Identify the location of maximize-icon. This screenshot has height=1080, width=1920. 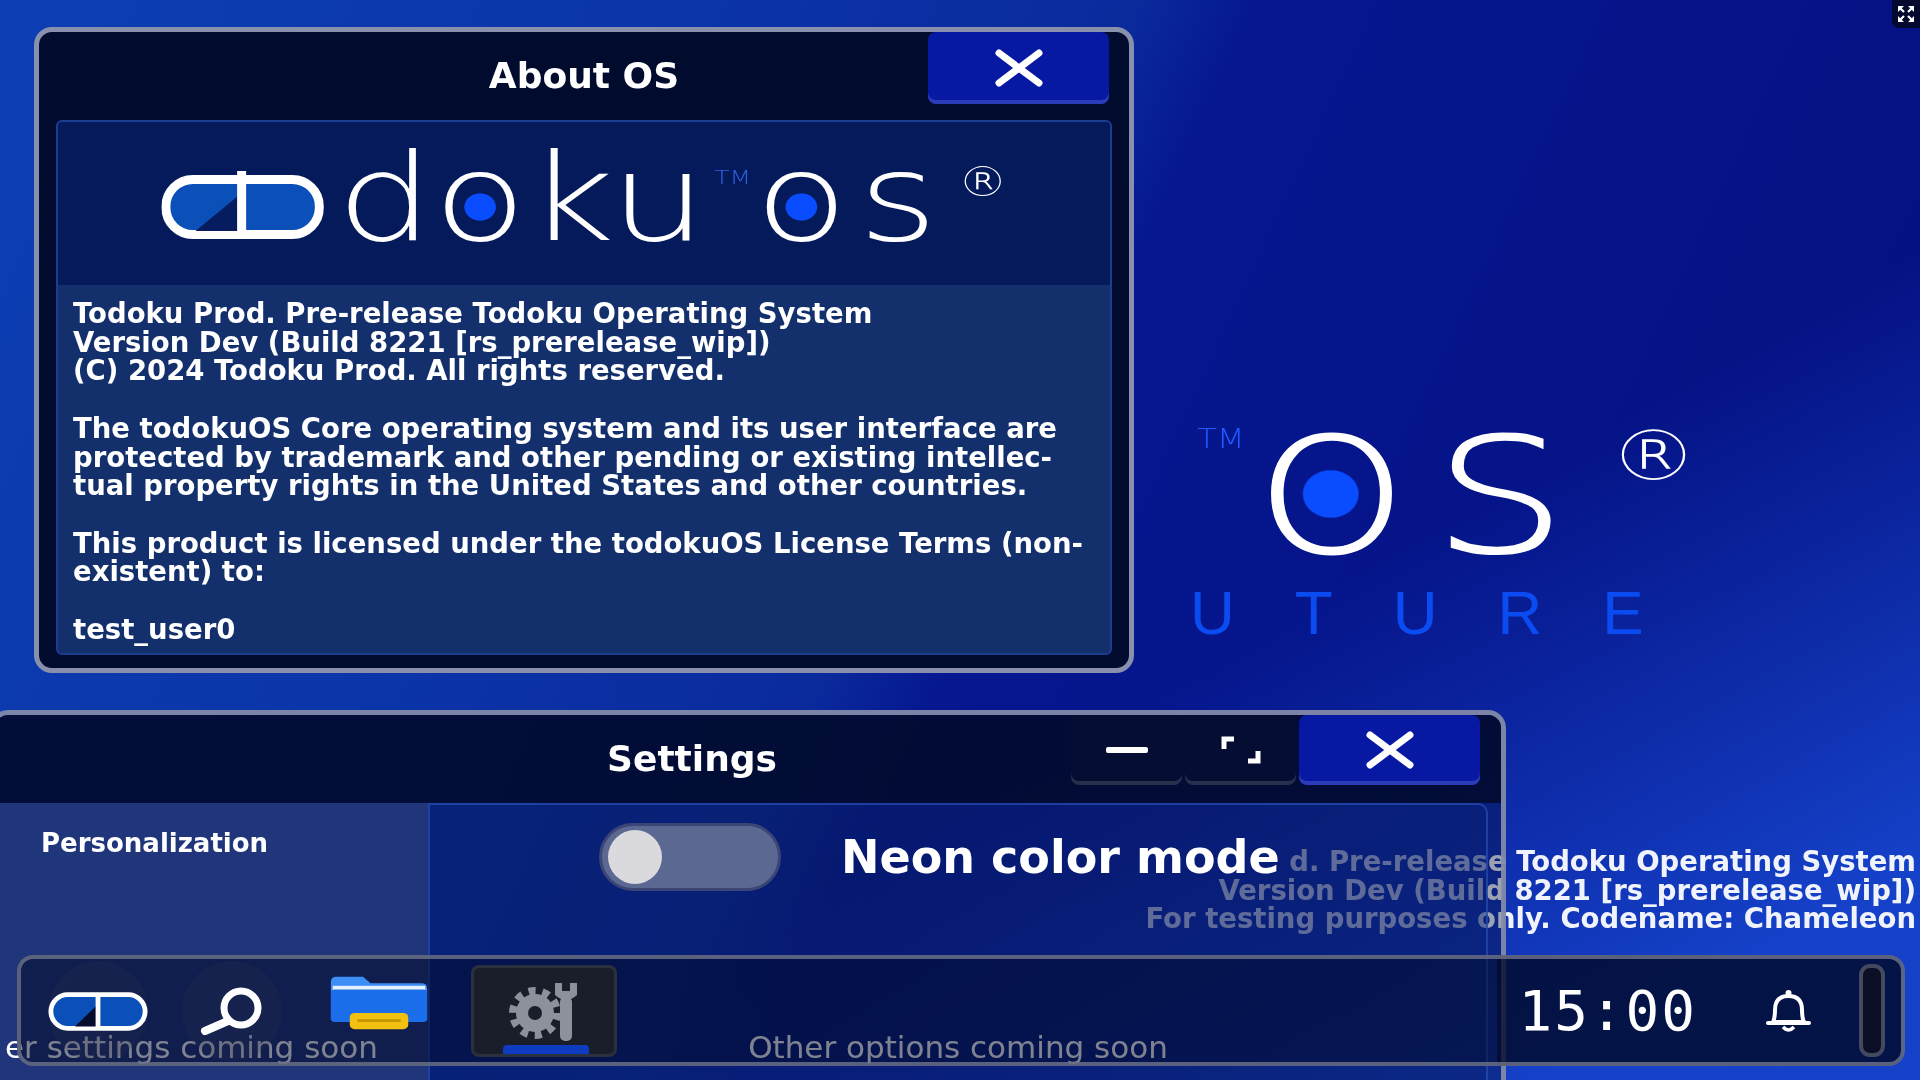
(1240, 750).